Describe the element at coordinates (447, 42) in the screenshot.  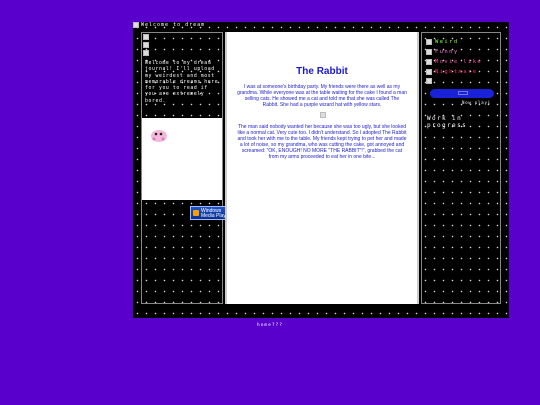
I see `nav-item-label: Weird` at that location.